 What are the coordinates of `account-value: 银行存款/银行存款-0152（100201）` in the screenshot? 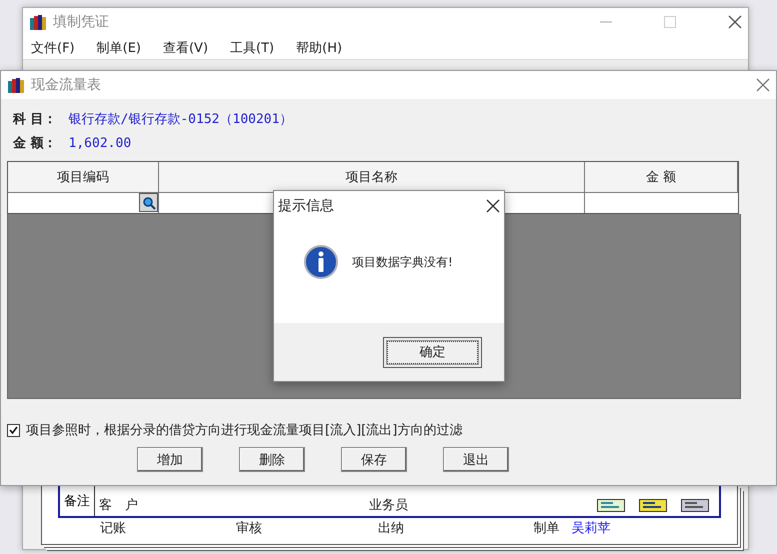 It's located at (180, 119).